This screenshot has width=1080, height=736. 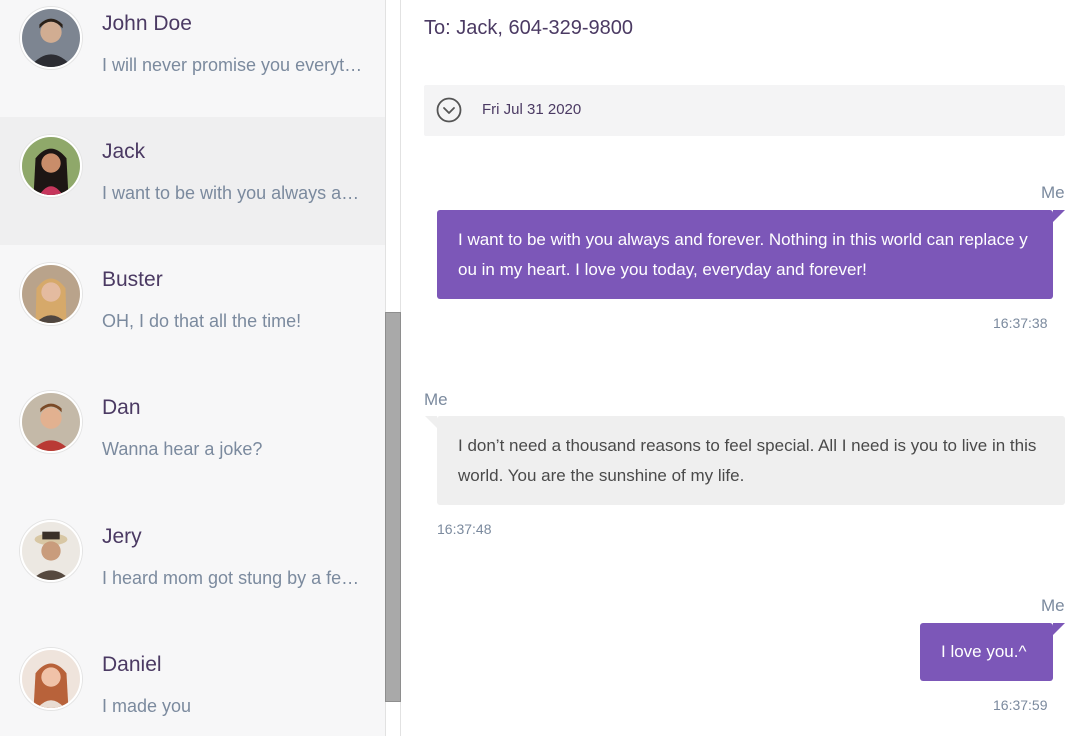 What do you see at coordinates (1020, 323) in the screenshot?
I see `message-time: 16:37:38` at bounding box center [1020, 323].